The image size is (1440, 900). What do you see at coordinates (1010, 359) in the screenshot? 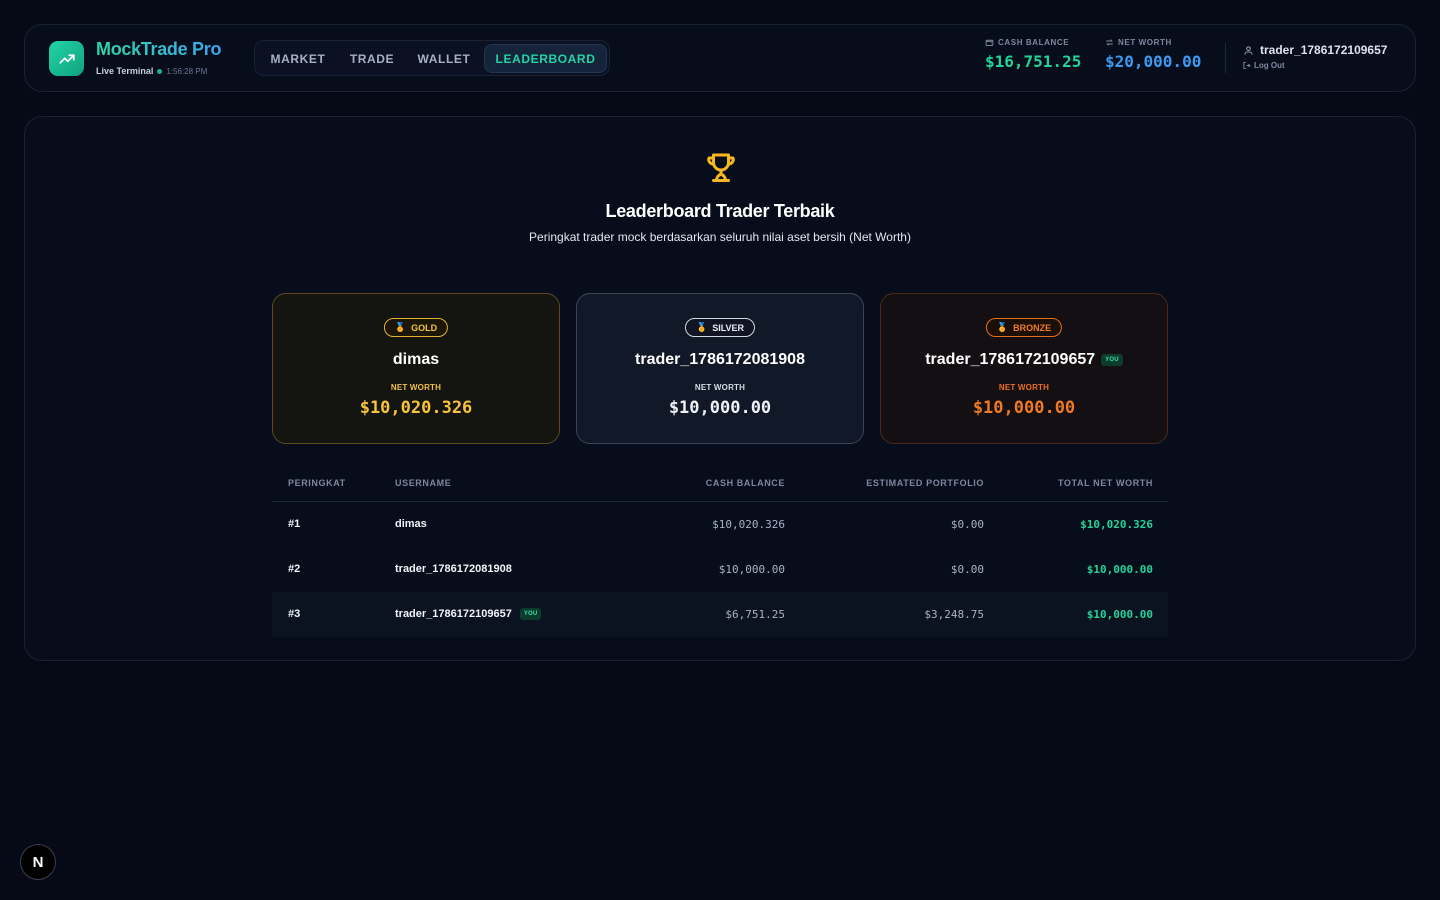
I see `podium-username-text: trader_1786172109657` at bounding box center [1010, 359].